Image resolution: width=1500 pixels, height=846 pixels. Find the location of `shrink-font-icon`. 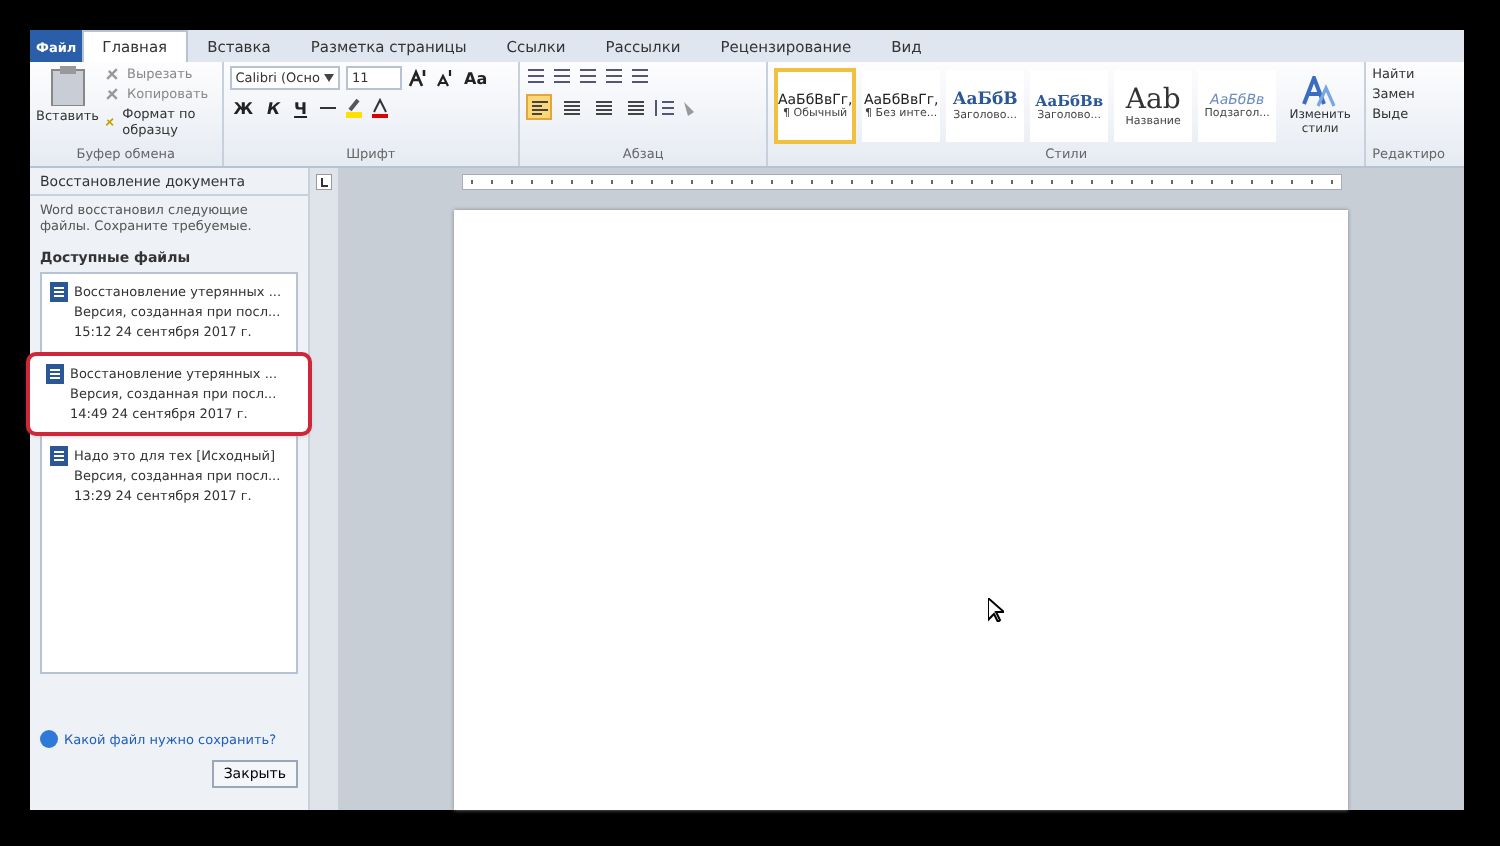

shrink-font-icon is located at coordinates (444, 78).